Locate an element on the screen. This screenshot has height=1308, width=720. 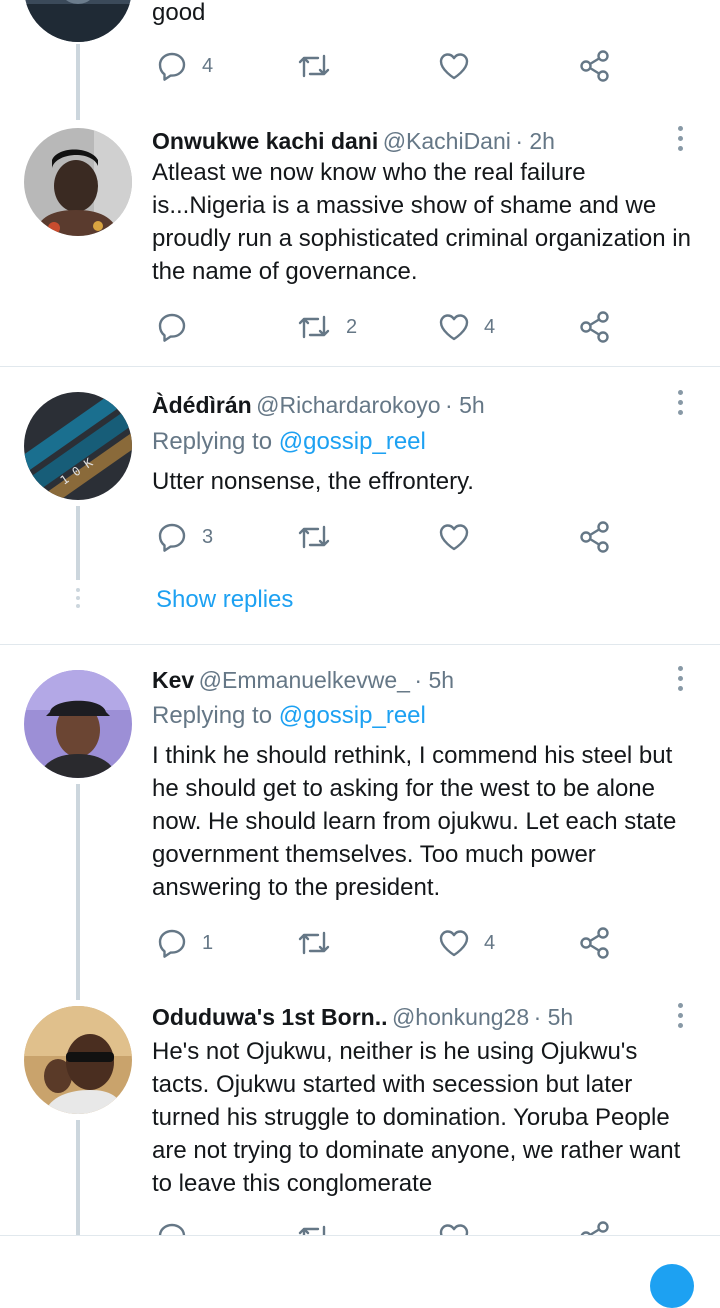
action-row-partial is located at coordinates (360, 1226).